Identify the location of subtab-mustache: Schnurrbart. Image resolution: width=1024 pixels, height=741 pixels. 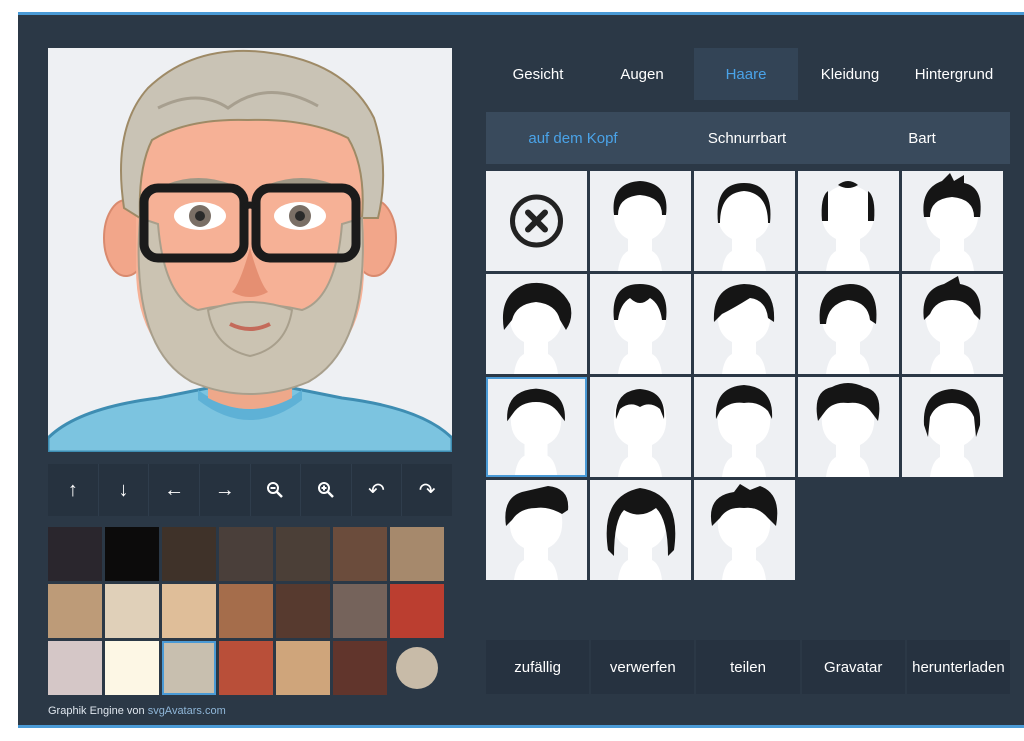
(747, 138).